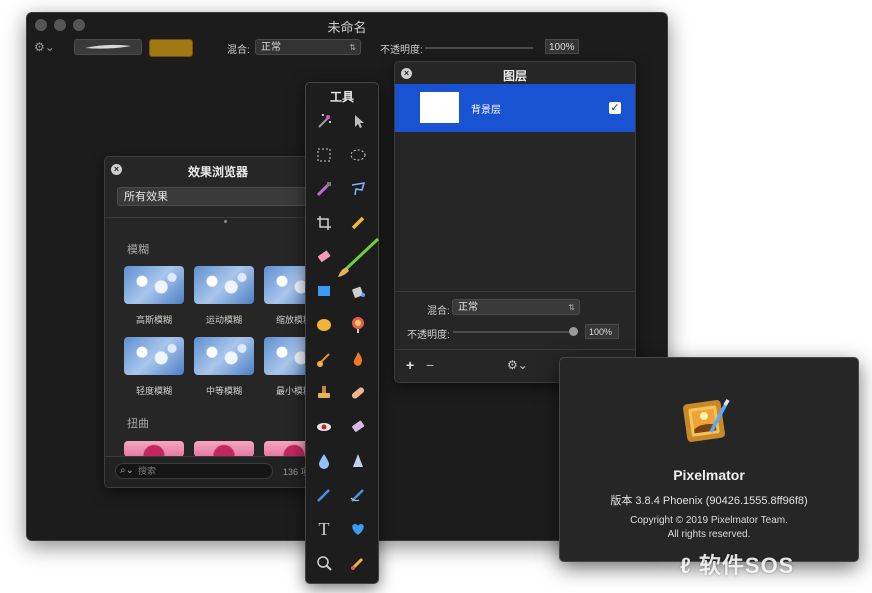 The width and height of the screenshot is (872, 593). Describe the element at coordinates (324, 461) in the screenshot. I see `blur-drop-icon` at that location.